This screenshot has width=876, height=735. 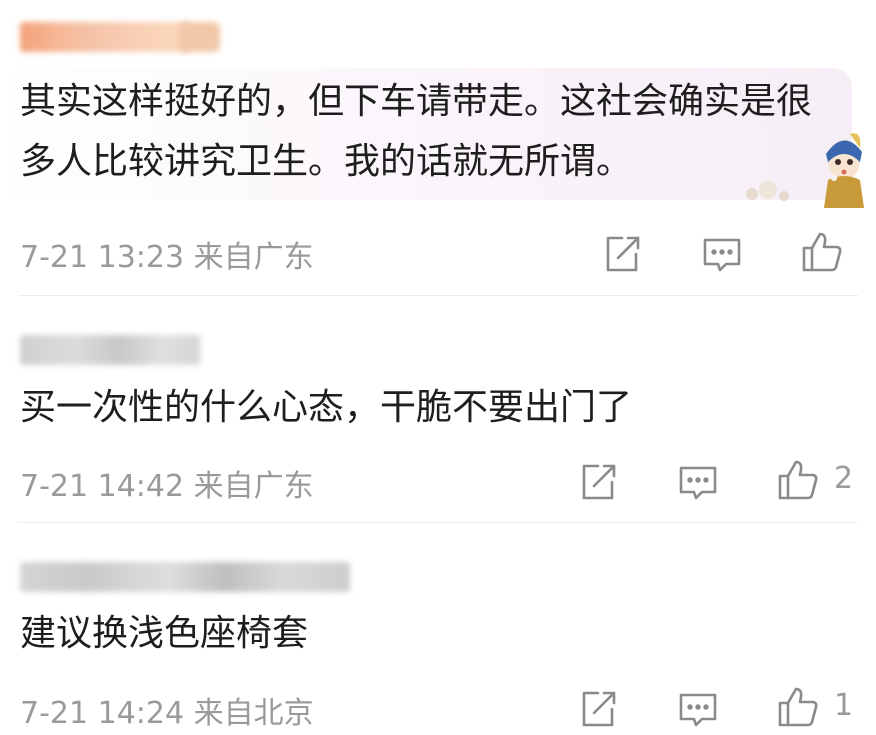 What do you see at coordinates (102, 713) in the screenshot?
I see `comment-time: 7-21 14:24` at bounding box center [102, 713].